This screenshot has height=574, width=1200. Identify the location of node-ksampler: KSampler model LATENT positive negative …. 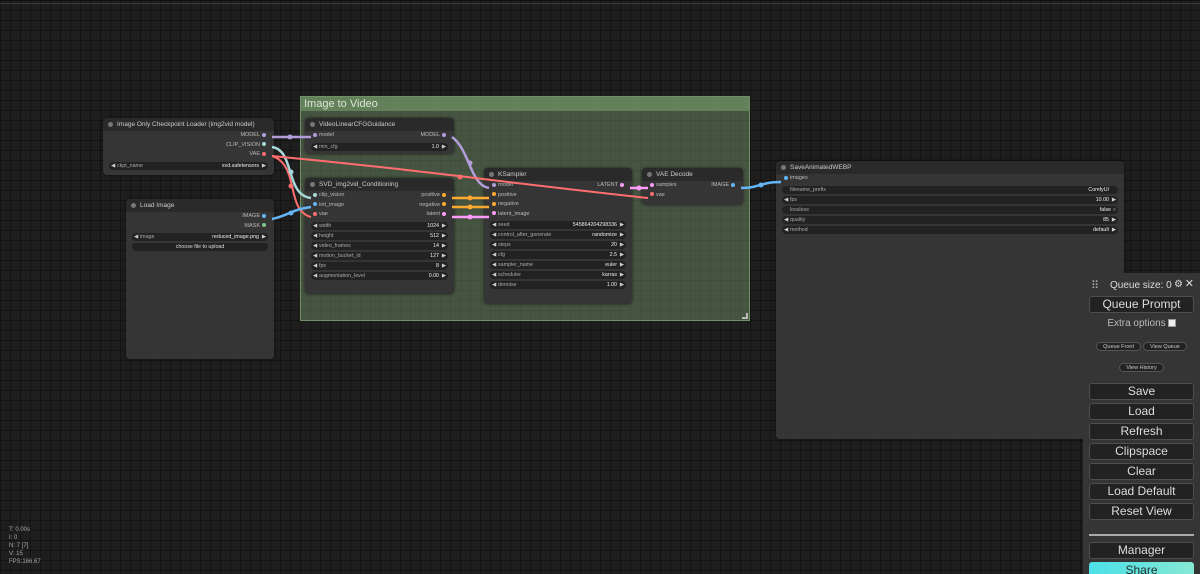
(558, 236).